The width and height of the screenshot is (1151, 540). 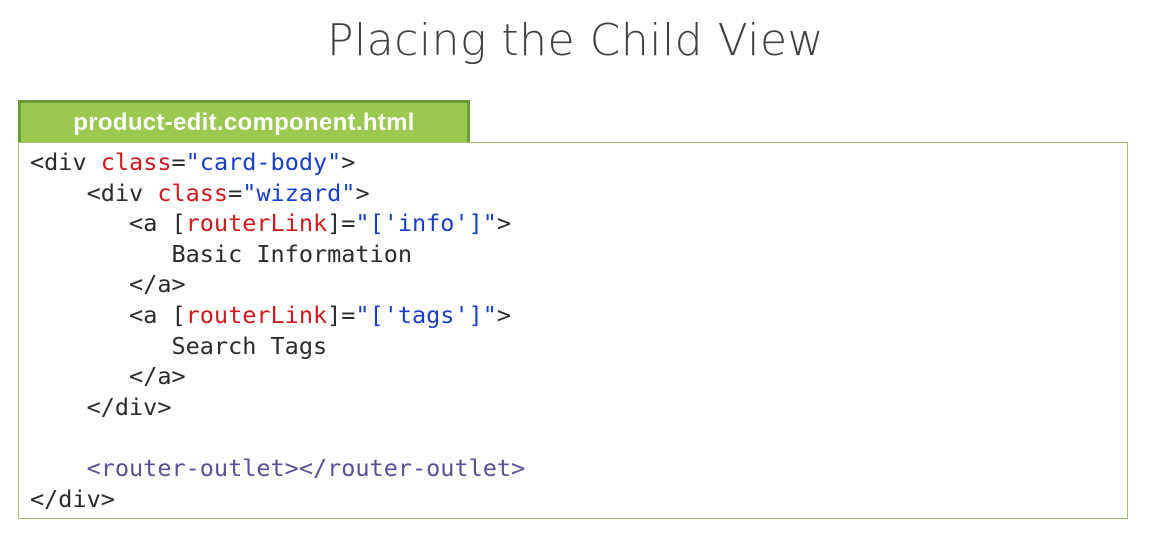 I want to click on file-name-tab: product-edit.component.html, so click(x=244, y=122).